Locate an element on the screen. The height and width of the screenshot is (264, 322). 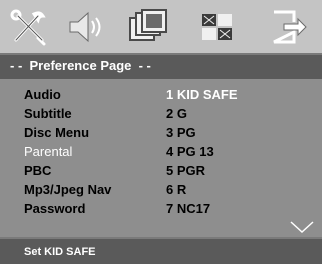
film-frames-icon is located at coordinates (148, 27).